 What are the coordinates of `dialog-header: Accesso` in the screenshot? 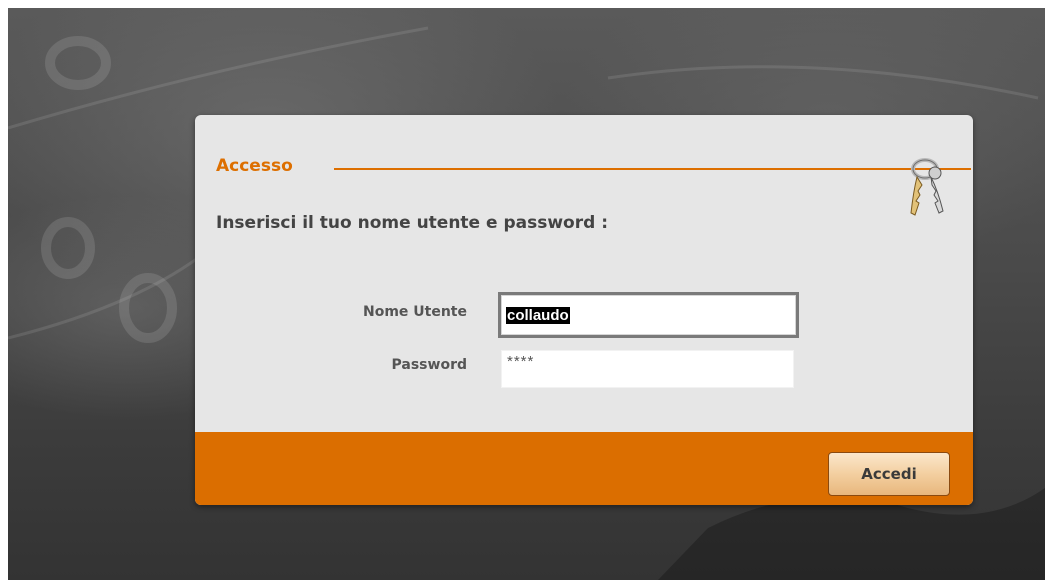 It's located at (593, 167).